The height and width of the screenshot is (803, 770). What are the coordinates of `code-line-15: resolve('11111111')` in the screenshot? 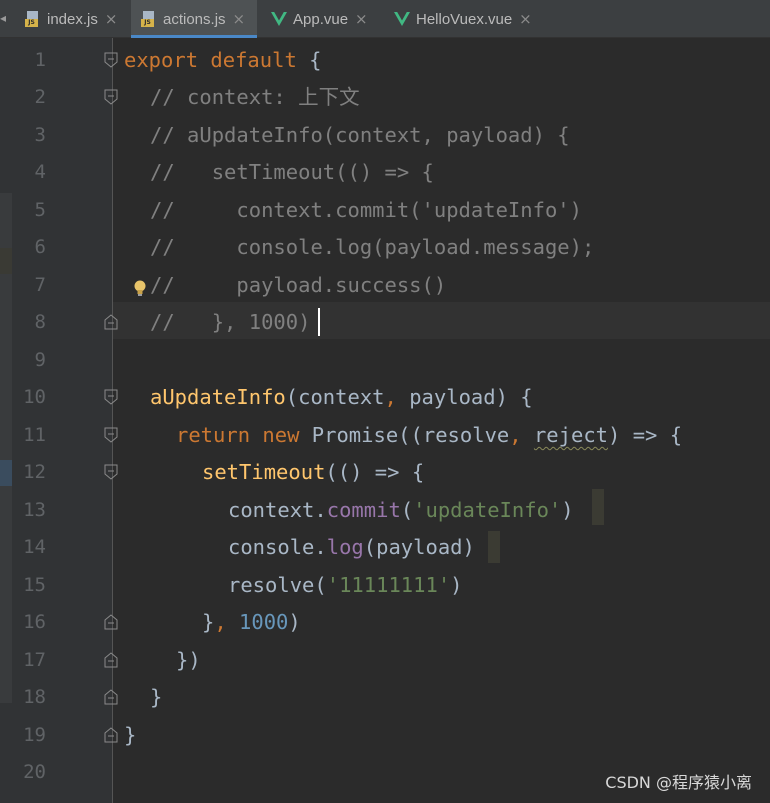 It's located at (345, 585).